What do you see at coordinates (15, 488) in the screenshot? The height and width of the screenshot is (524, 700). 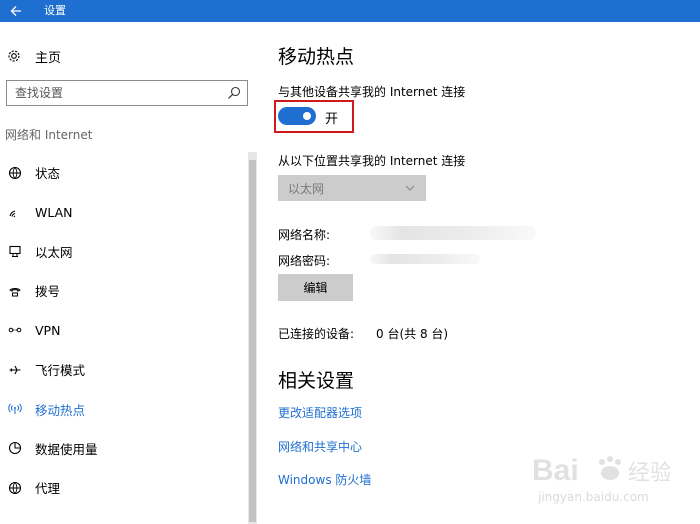 I see `proxy-globe-icon` at bounding box center [15, 488].